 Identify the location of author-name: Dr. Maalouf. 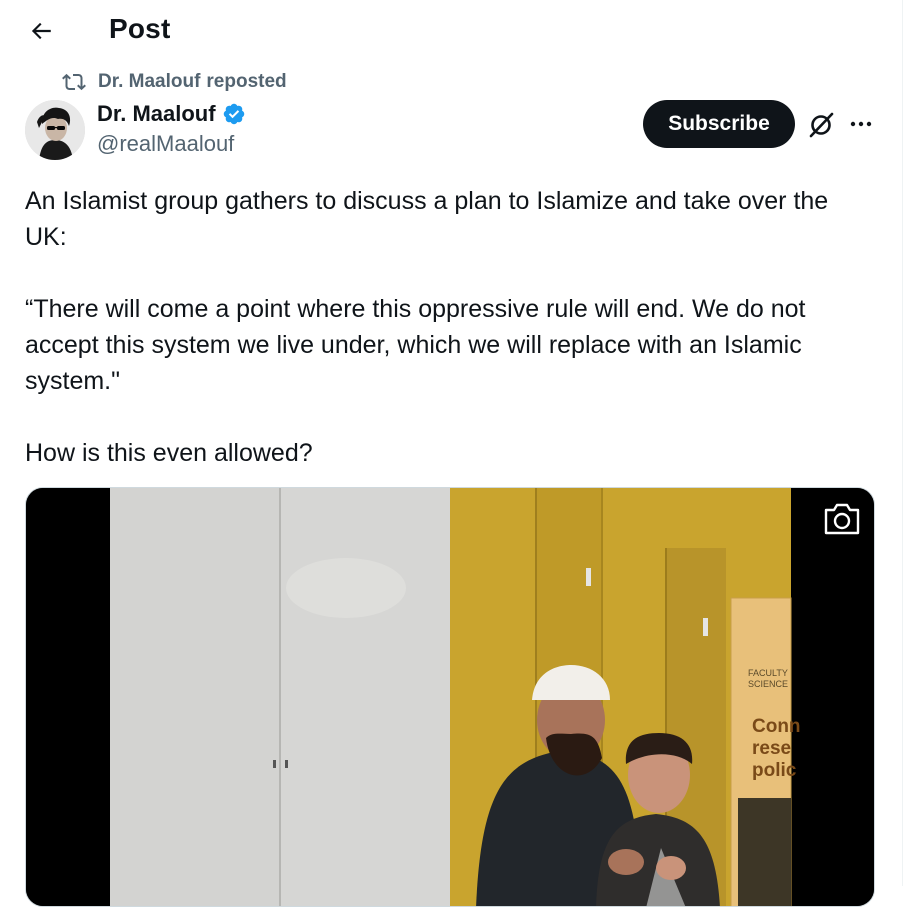
(156, 114).